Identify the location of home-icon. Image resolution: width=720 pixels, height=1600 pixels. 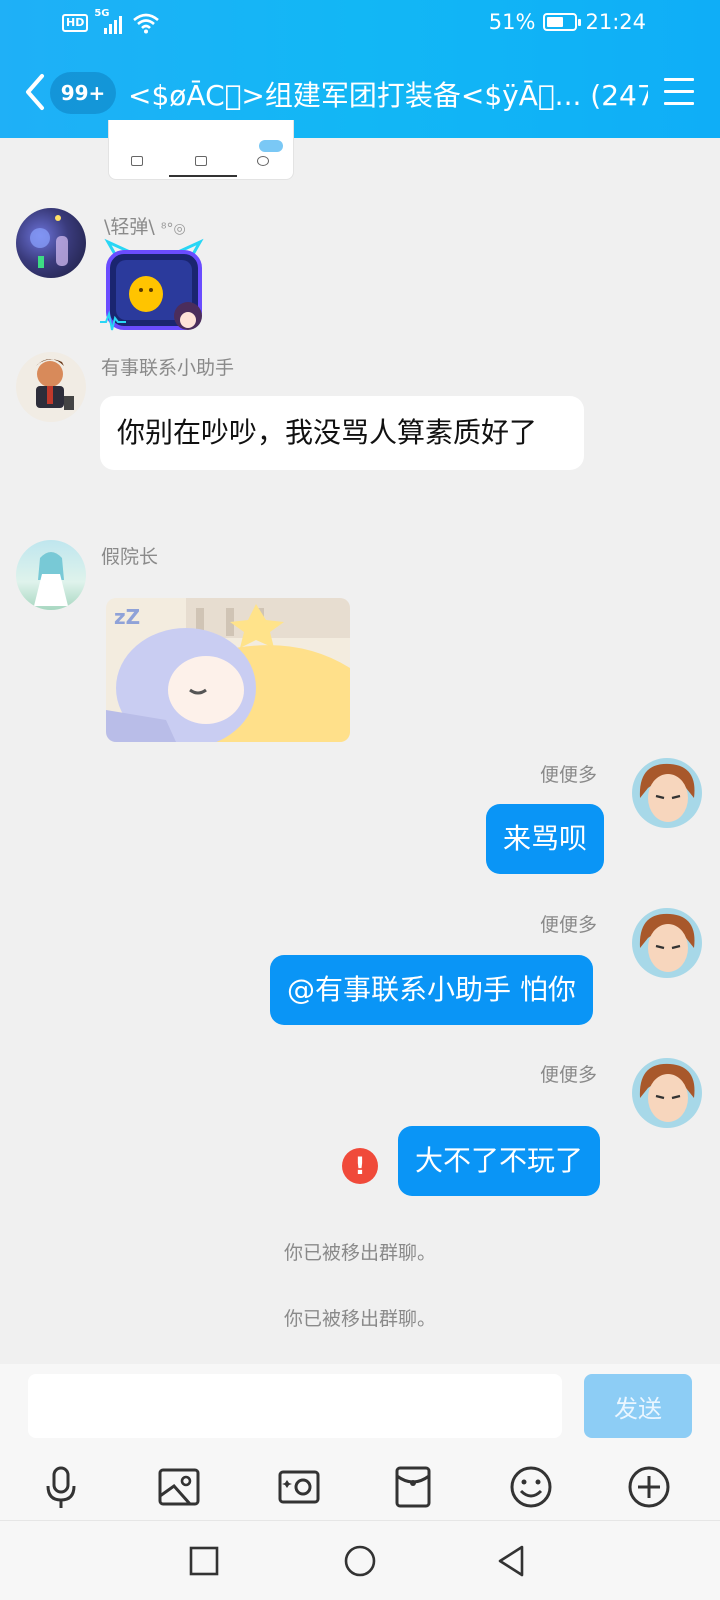
(360, 1561).